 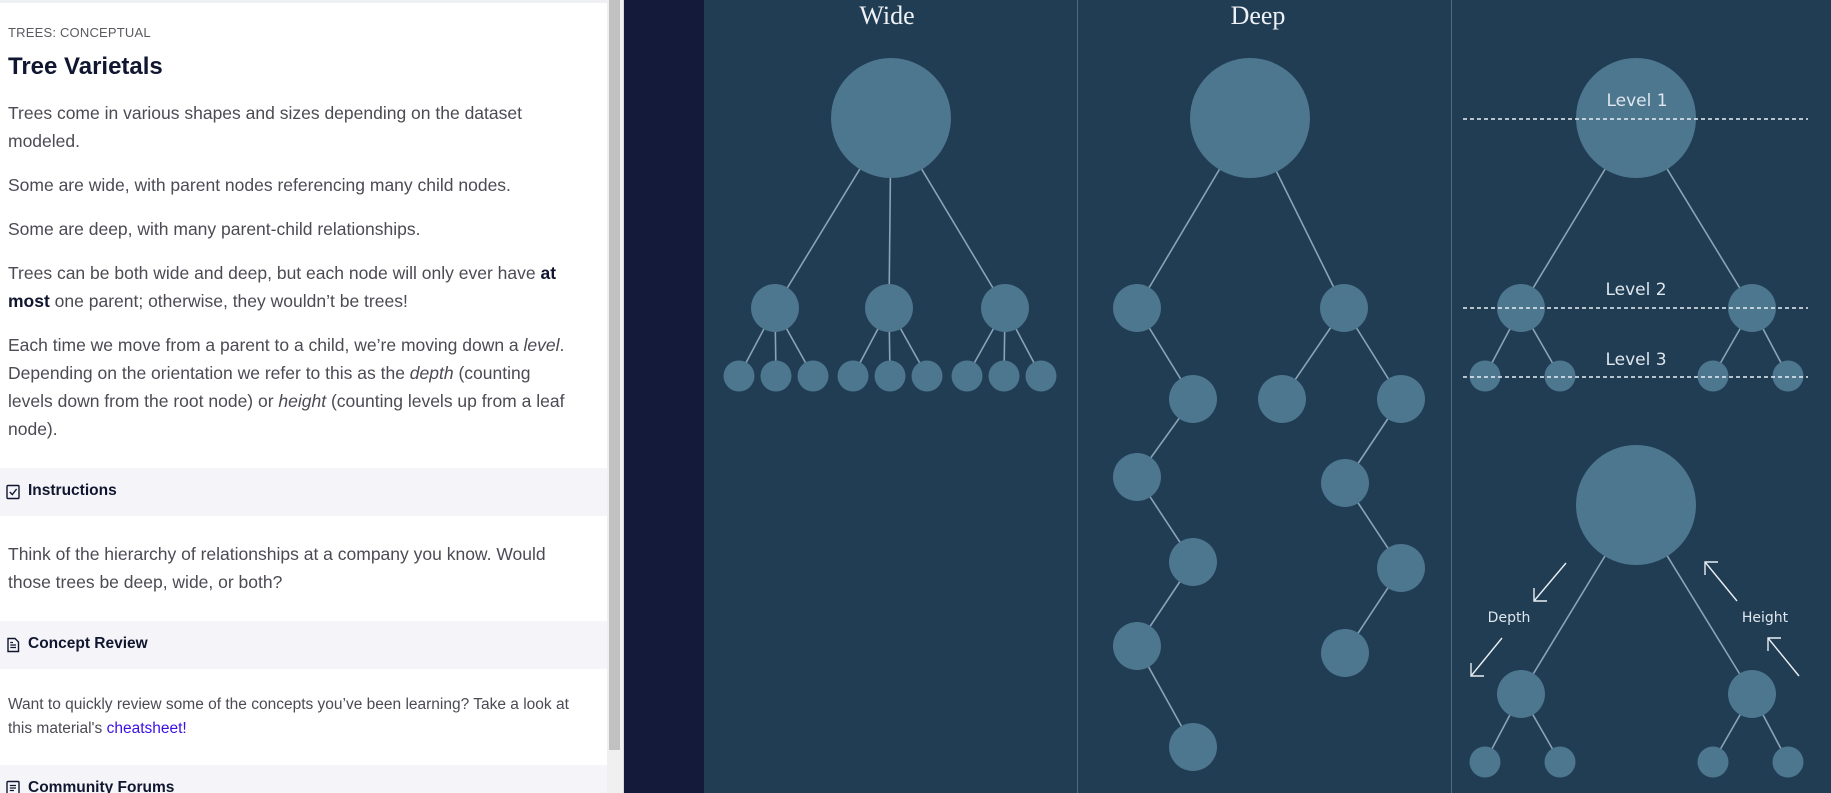 What do you see at coordinates (13, 645) in the screenshot?
I see `document-icon` at bounding box center [13, 645].